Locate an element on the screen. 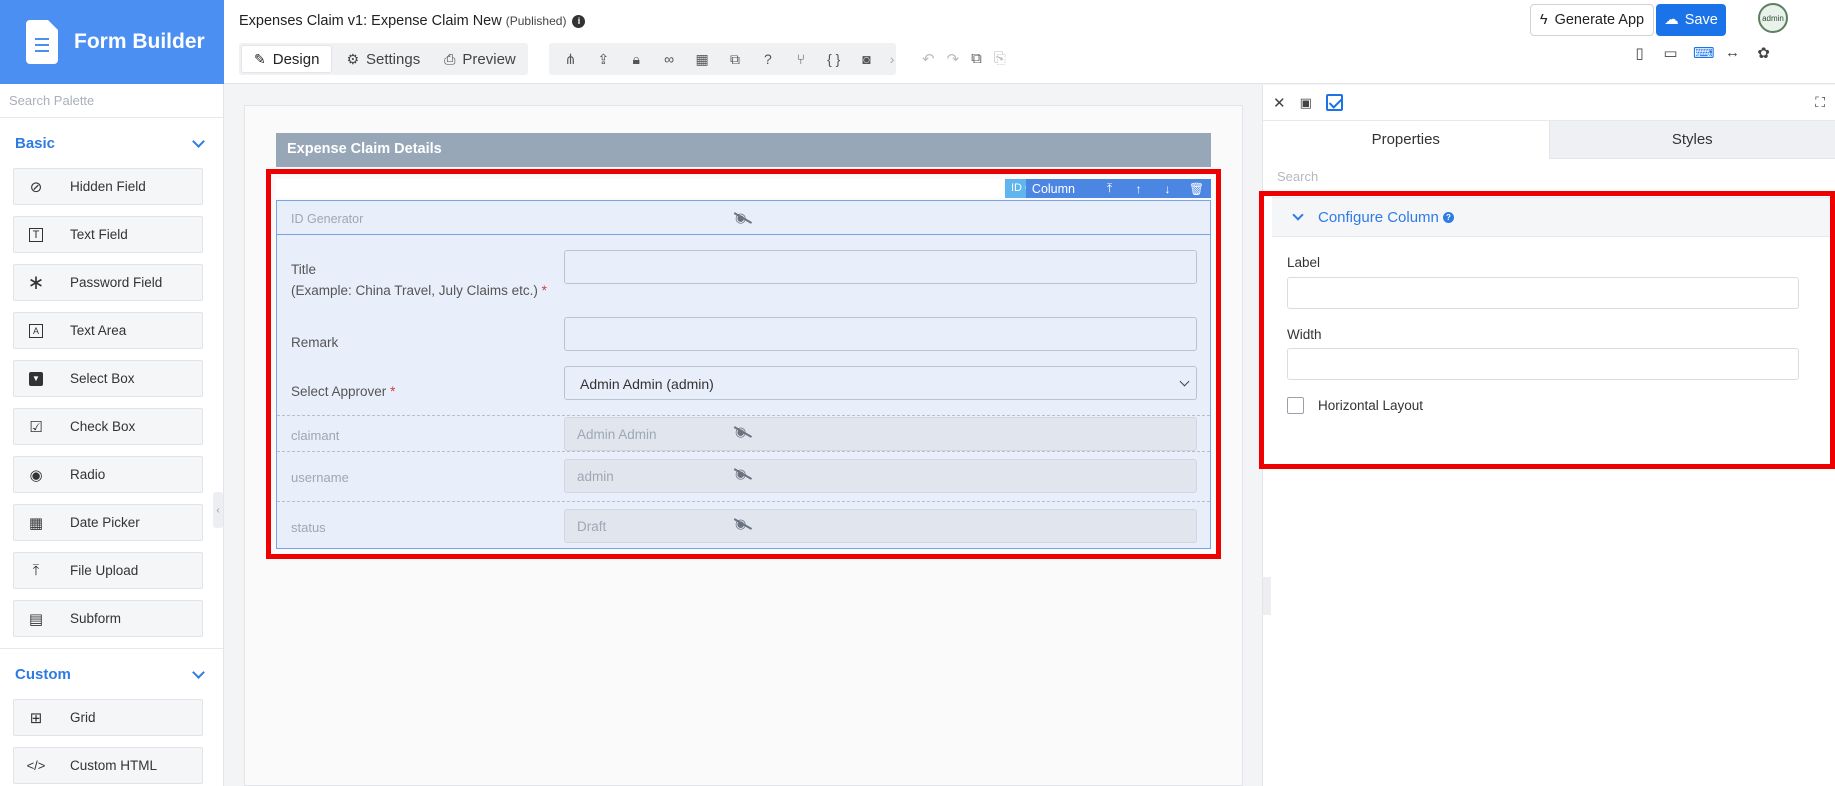  tree-icon: ⋔ is located at coordinates (570, 59).